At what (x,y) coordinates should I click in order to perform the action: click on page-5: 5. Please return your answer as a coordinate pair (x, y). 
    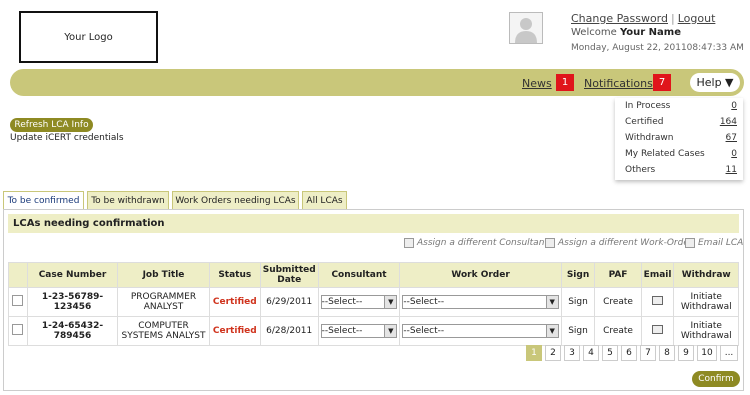
    Looking at the image, I should click on (610, 353).